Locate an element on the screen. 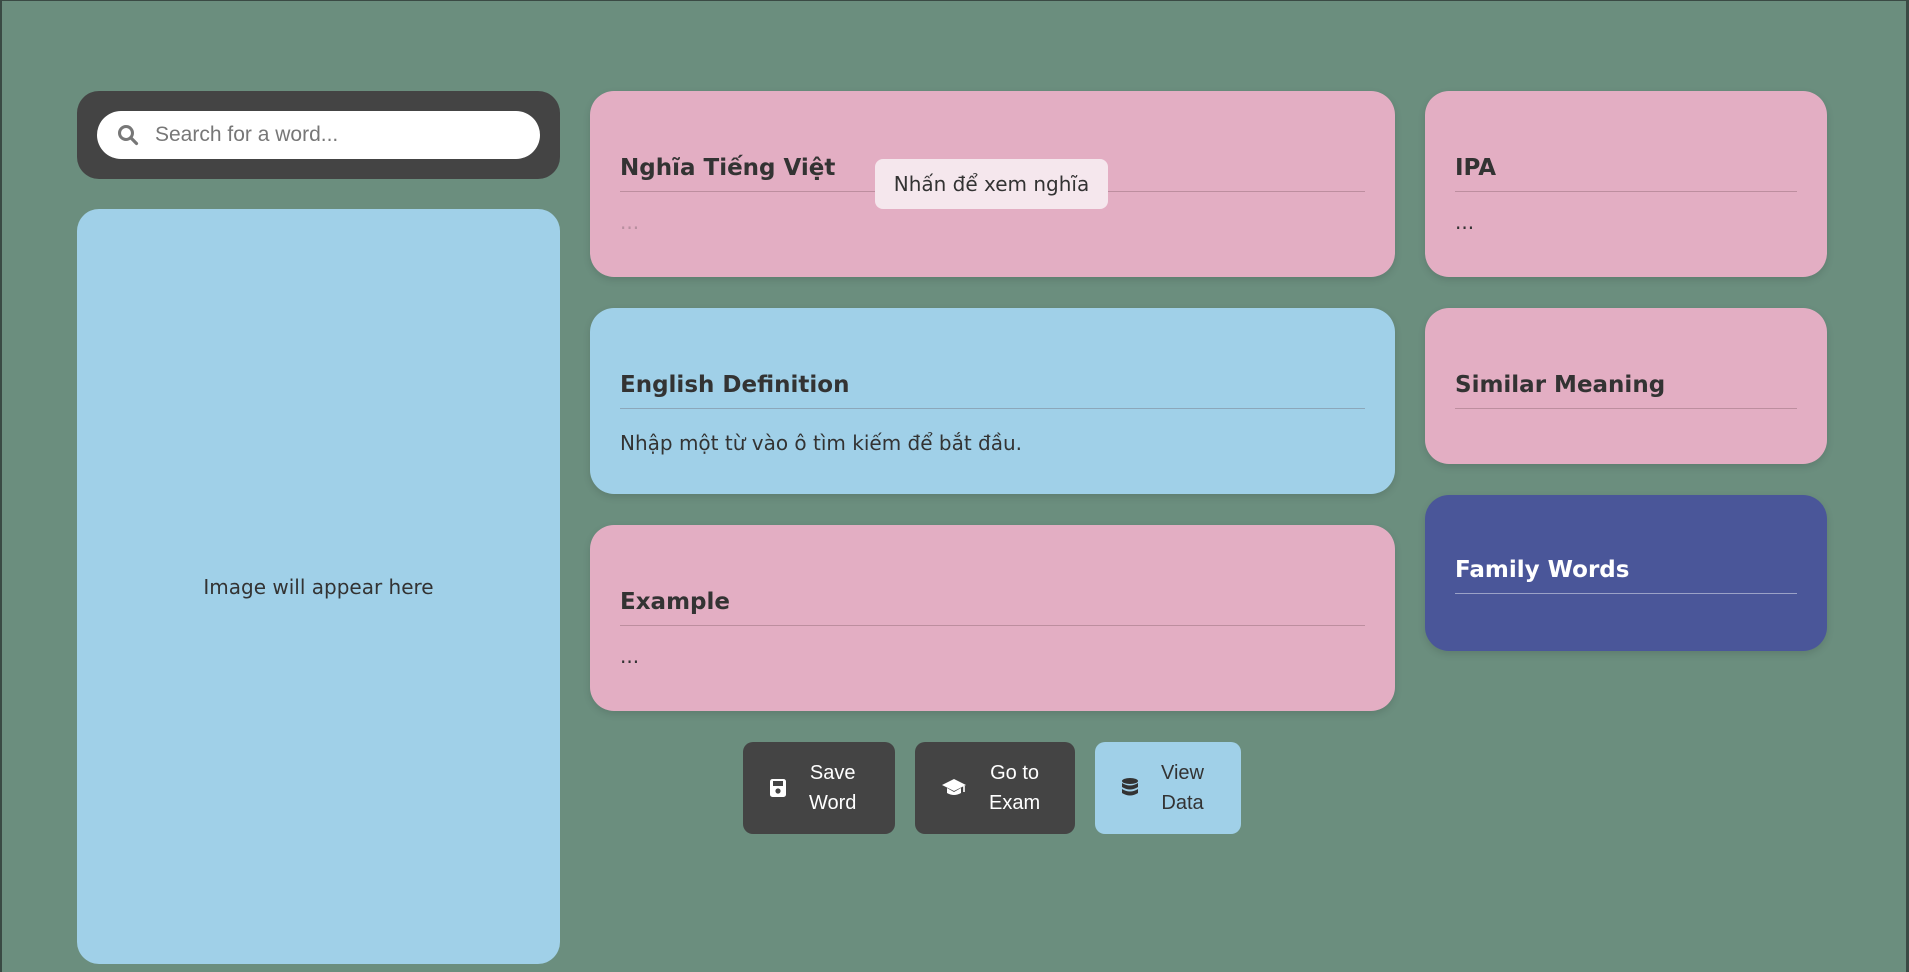 Image resolution: width=1909 pixels, height=972 pixels. similar-meaning-card: Similar Meaning is located at coordinates (1626, 386).